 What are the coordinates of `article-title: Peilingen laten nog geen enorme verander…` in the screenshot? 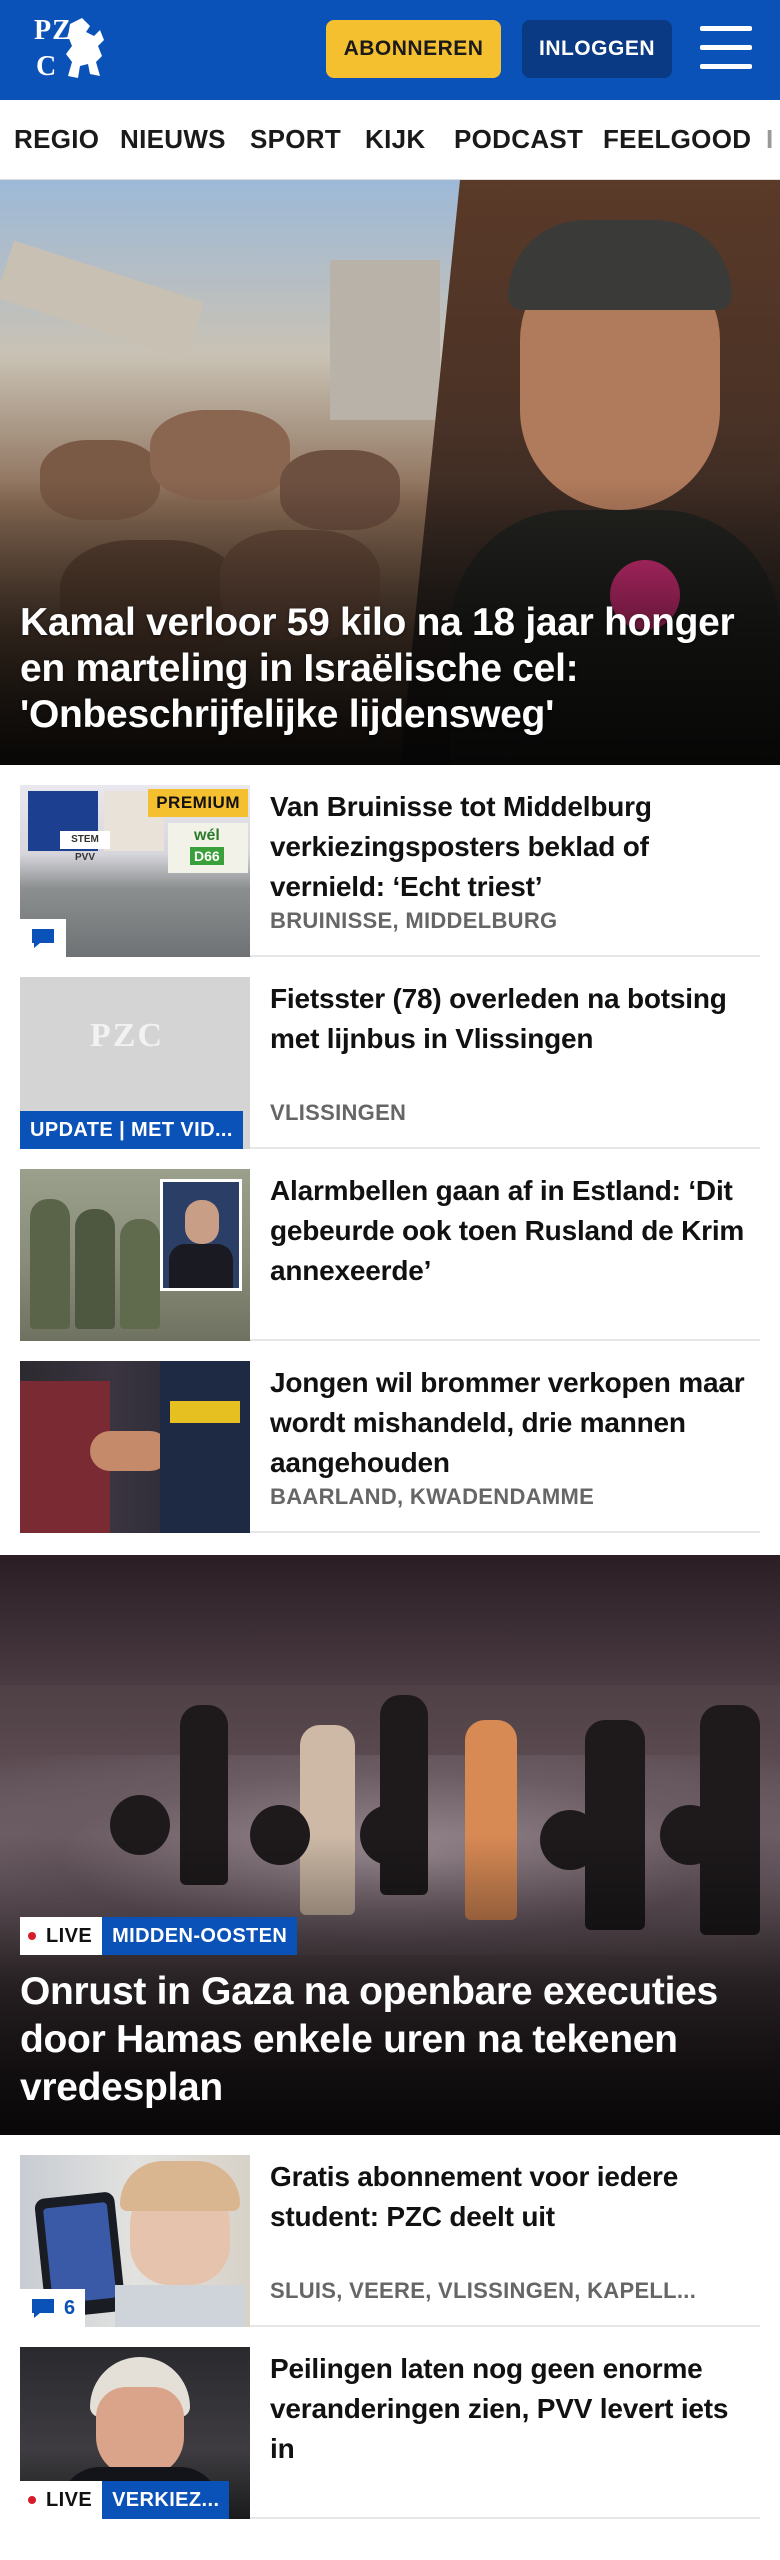 It's located at (515, 2409).